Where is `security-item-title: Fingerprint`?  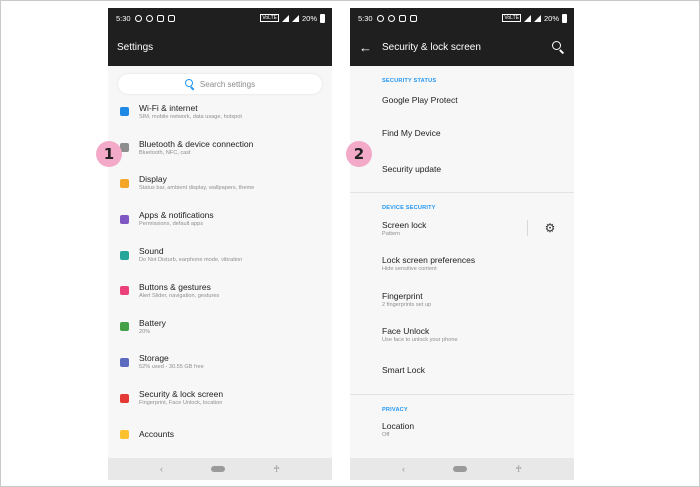 security-item-title: Fingerprint is located at coordinates (402, 295).